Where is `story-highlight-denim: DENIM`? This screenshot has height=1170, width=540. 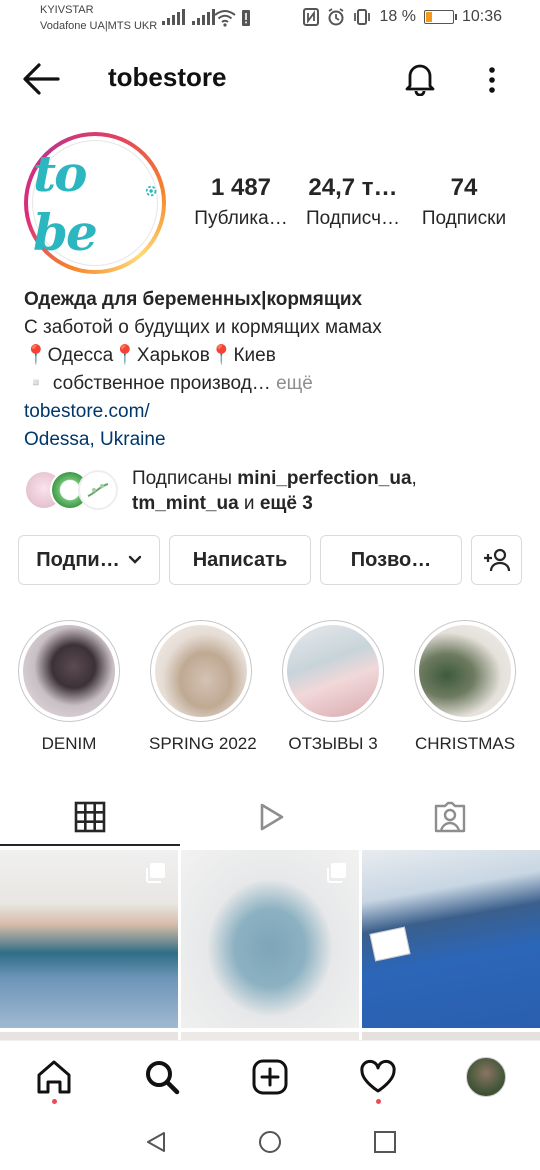 story-highlight-denim: DENIM is located at coordinates (69, 687).